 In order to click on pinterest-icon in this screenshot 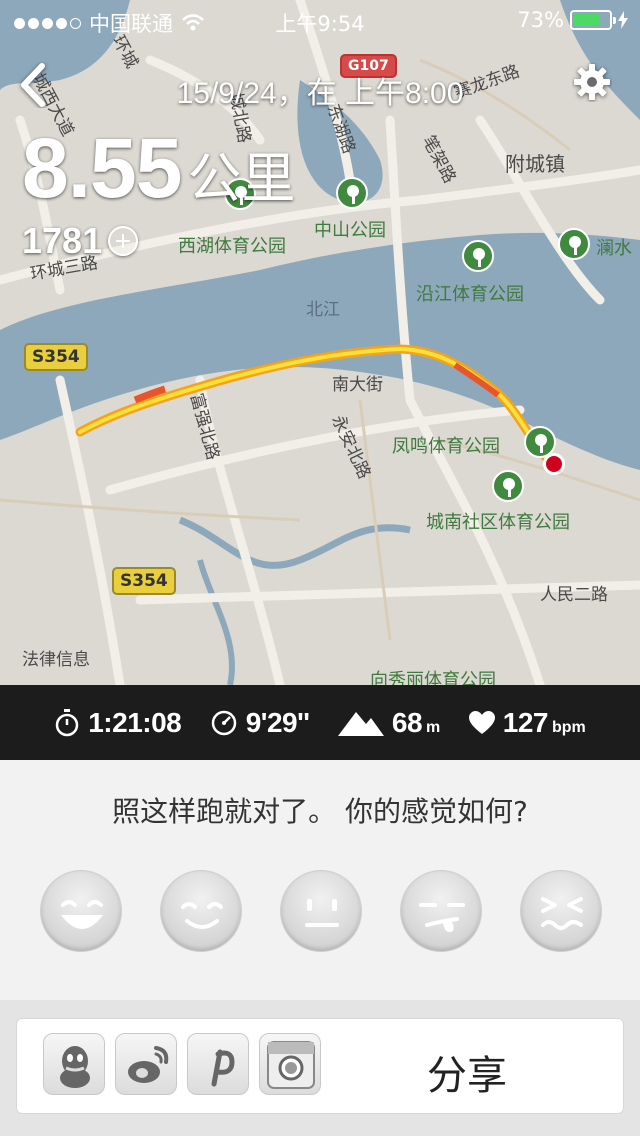, I will do `click(218, 1064)`.